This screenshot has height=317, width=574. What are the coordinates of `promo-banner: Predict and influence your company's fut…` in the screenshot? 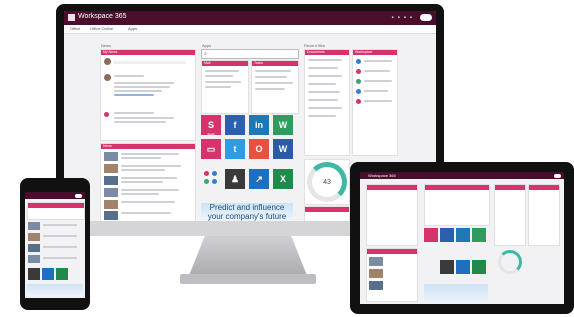 It's located at (247, 212).